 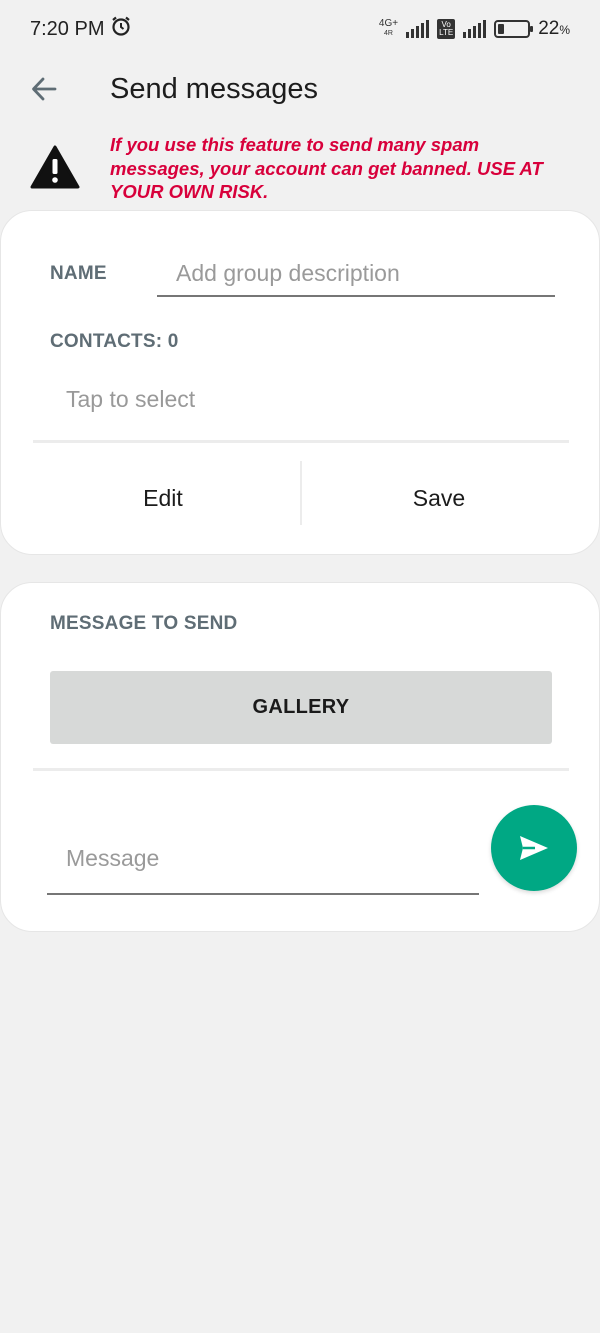 I want to click on contacts-label: CONTACTS: 0, so click(x=114, y=341).